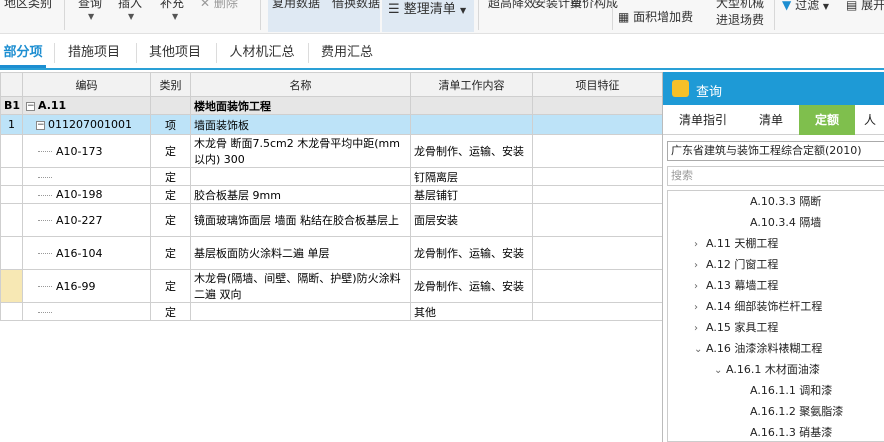 The image size is (884, 442). Describe the element at coordinates (172, 5) in the screenshot. I see `supplement-button: 补充` at that location.